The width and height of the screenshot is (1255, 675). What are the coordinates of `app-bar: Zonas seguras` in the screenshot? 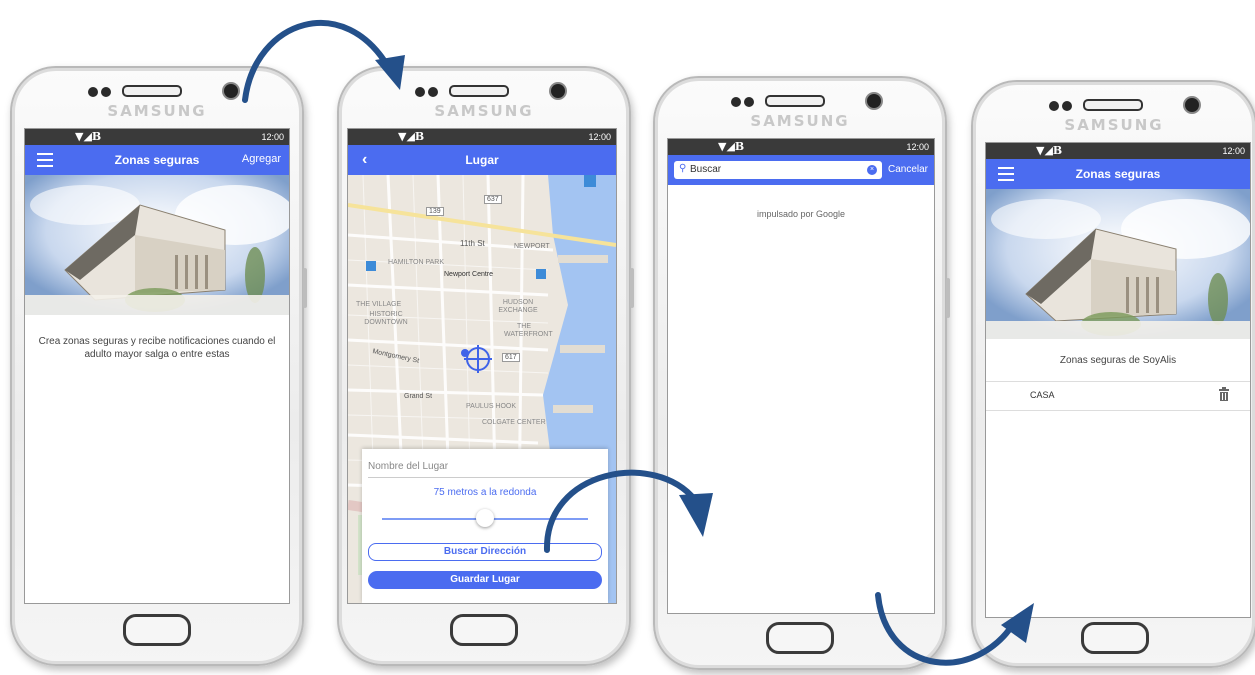 It's located at (1118, 174).